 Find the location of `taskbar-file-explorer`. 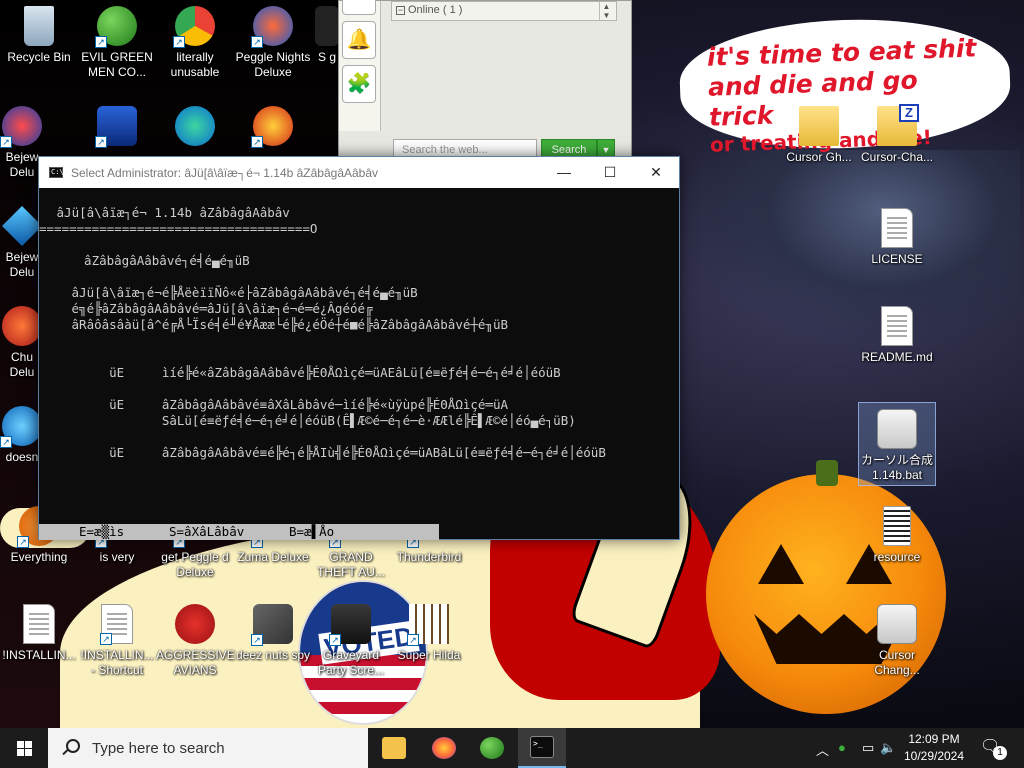

taskbar-file-explorer is located at coordinates (394, 748).